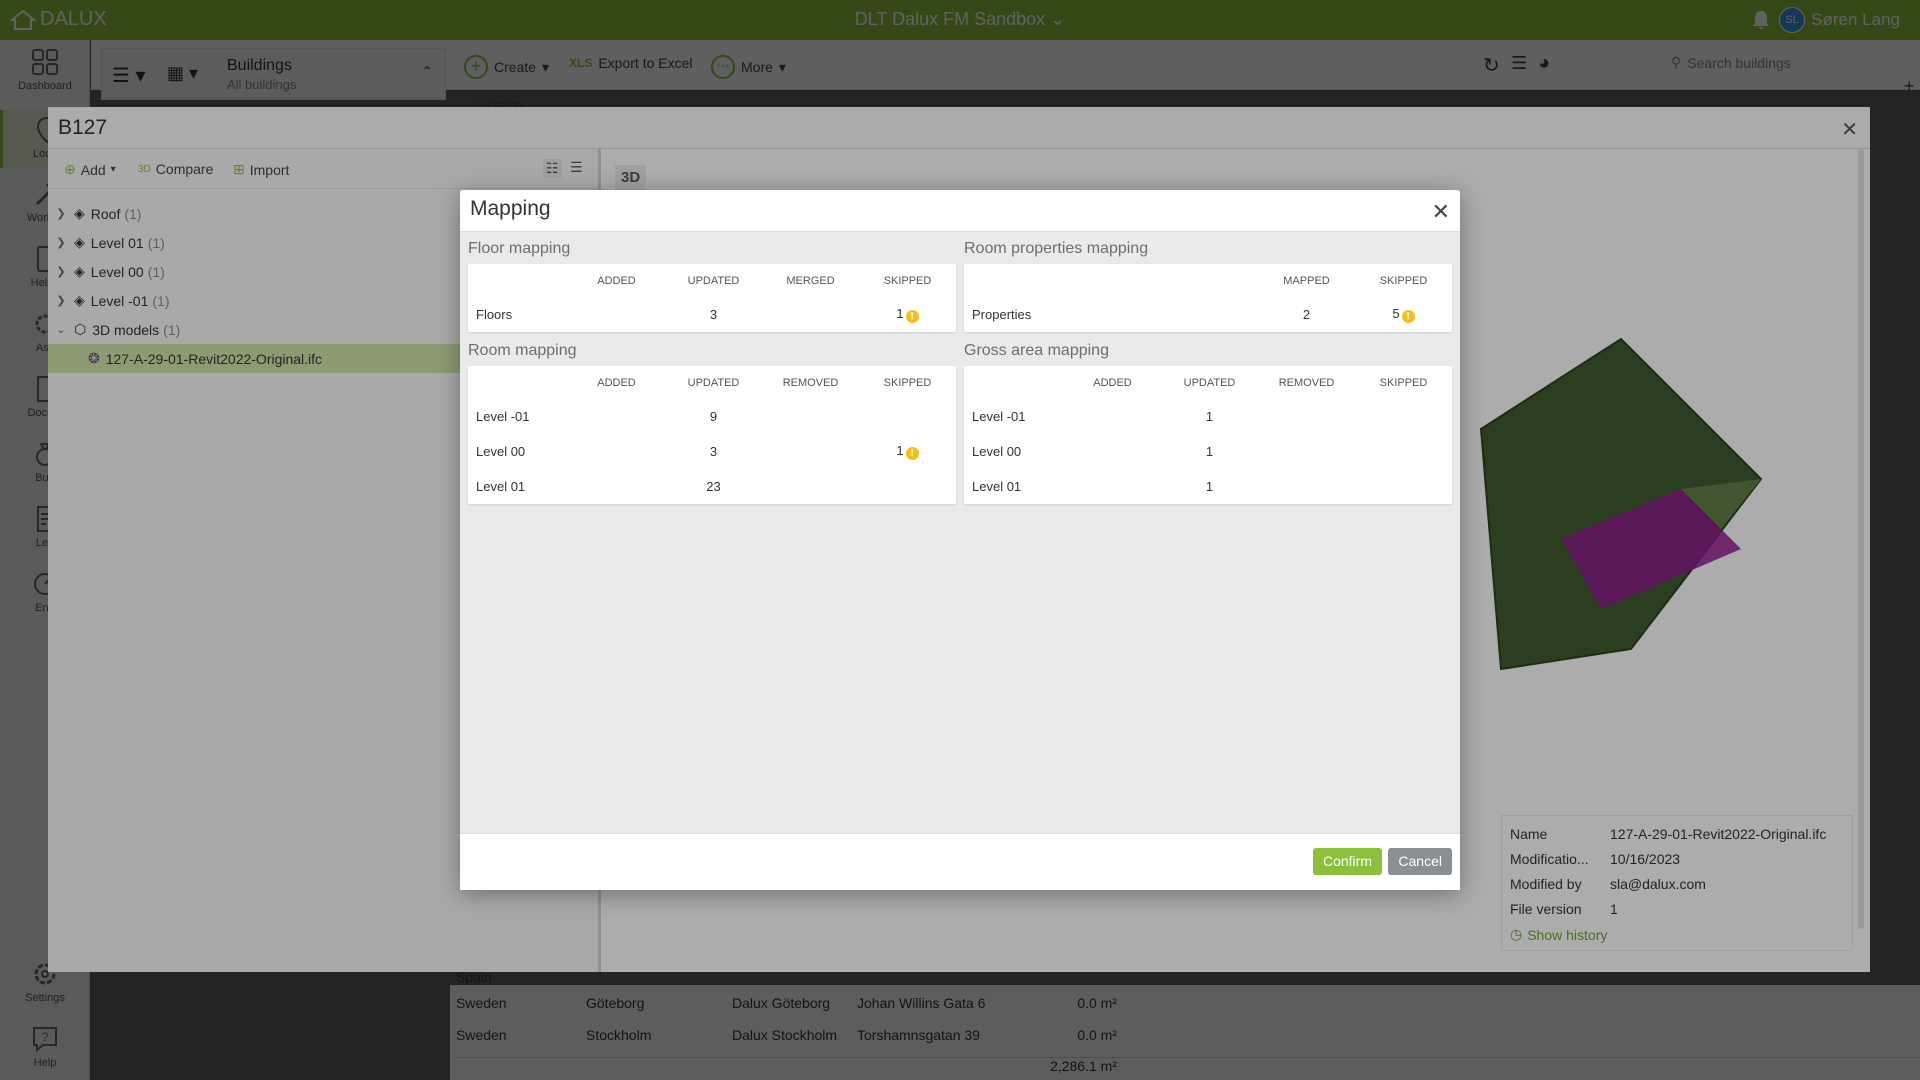 The width and height of the screenshot is (1920, 1080). I want to click on section-title: Room mapping, so click(522, 350).